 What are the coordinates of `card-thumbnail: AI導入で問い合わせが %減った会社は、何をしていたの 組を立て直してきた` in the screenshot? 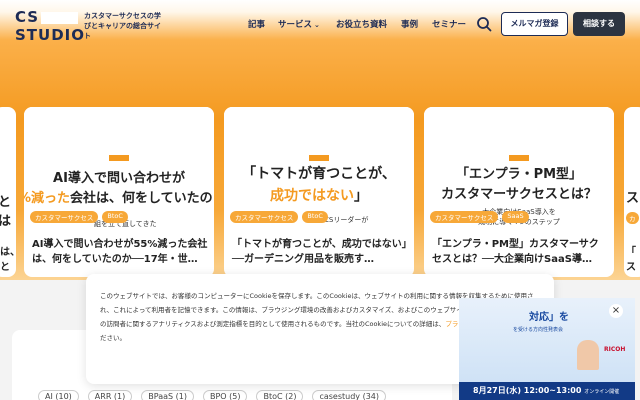 It's located at (119, 167).